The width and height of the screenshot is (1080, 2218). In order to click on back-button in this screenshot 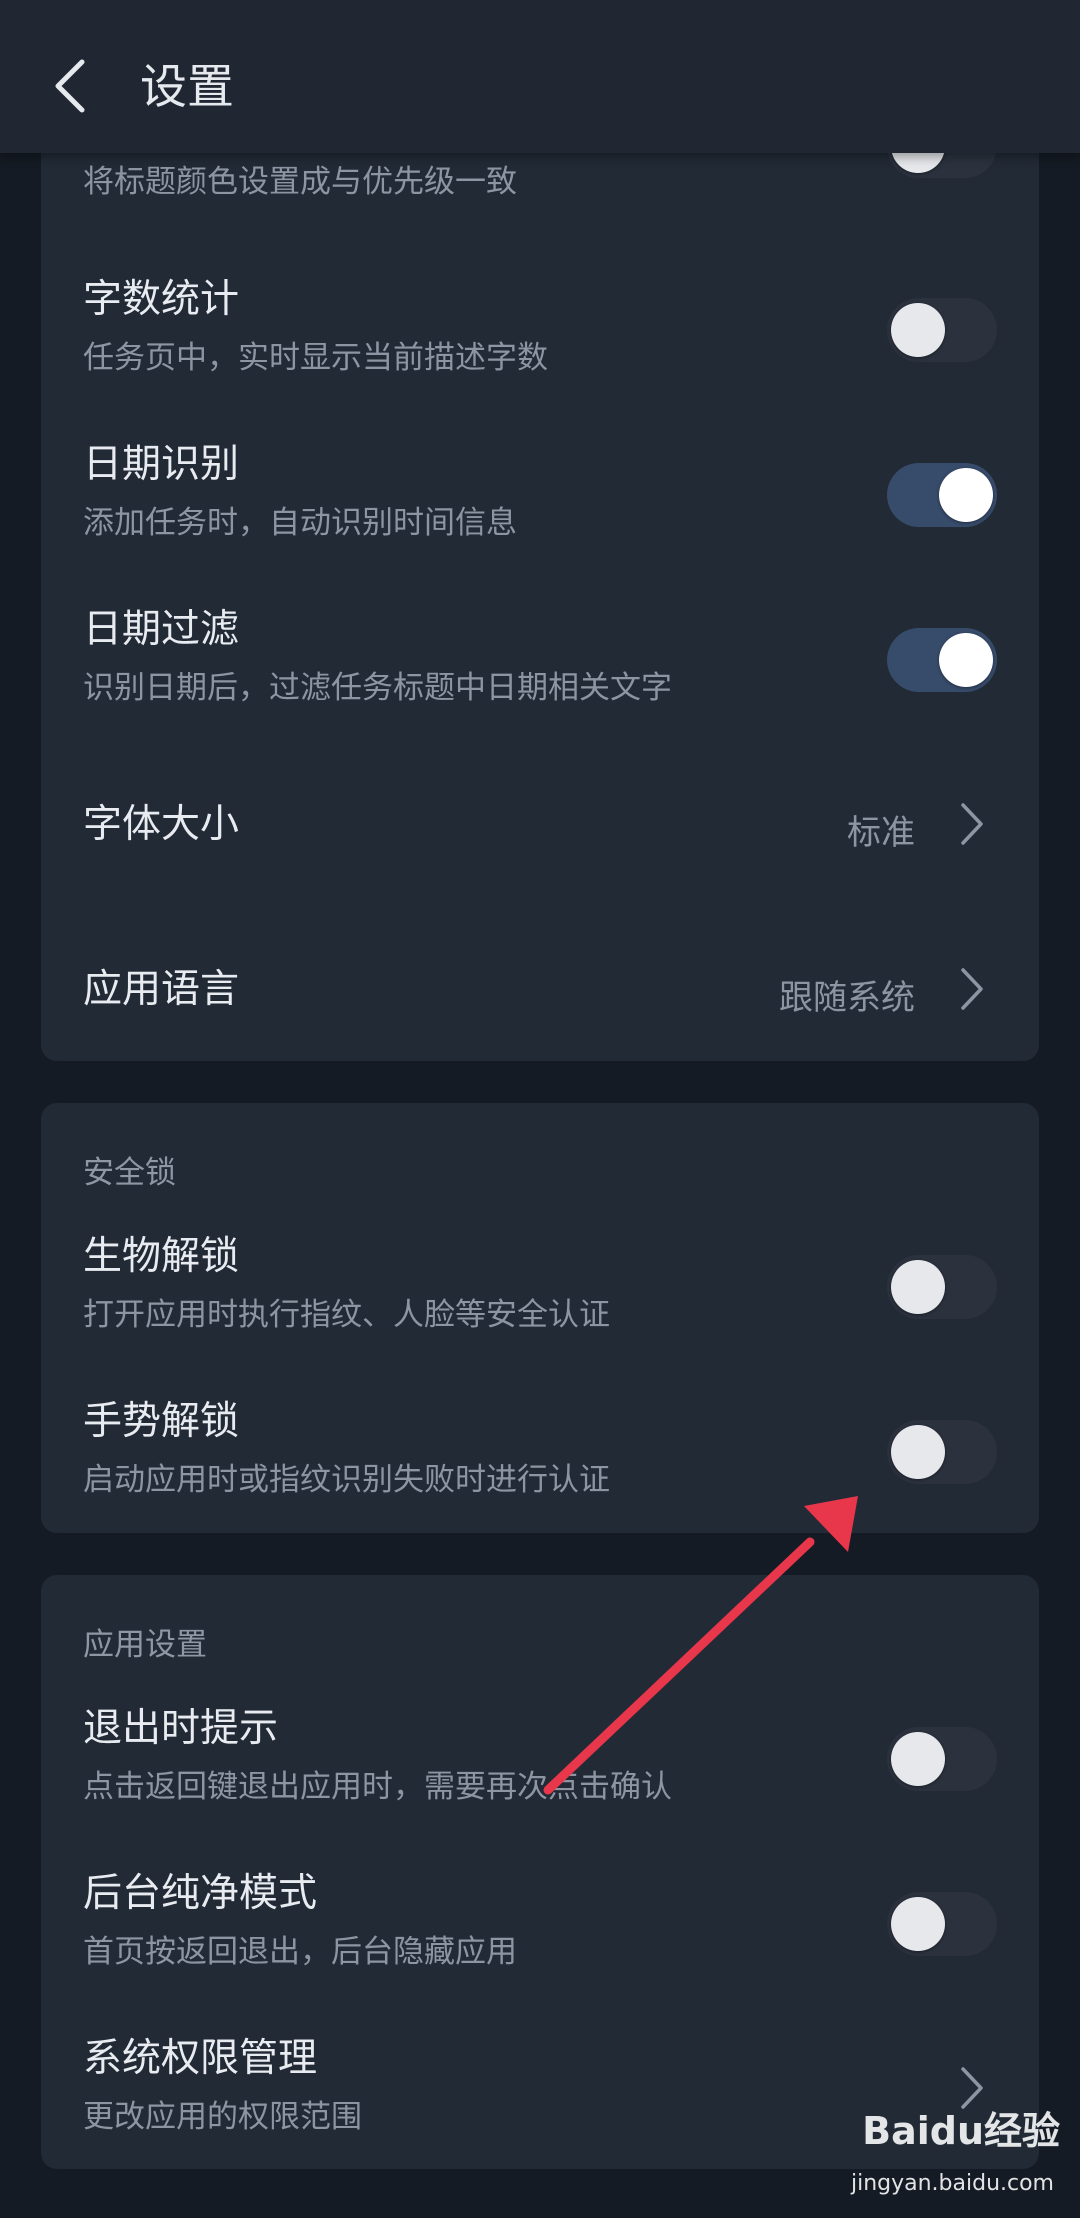, I will do `click(70, 86)`.